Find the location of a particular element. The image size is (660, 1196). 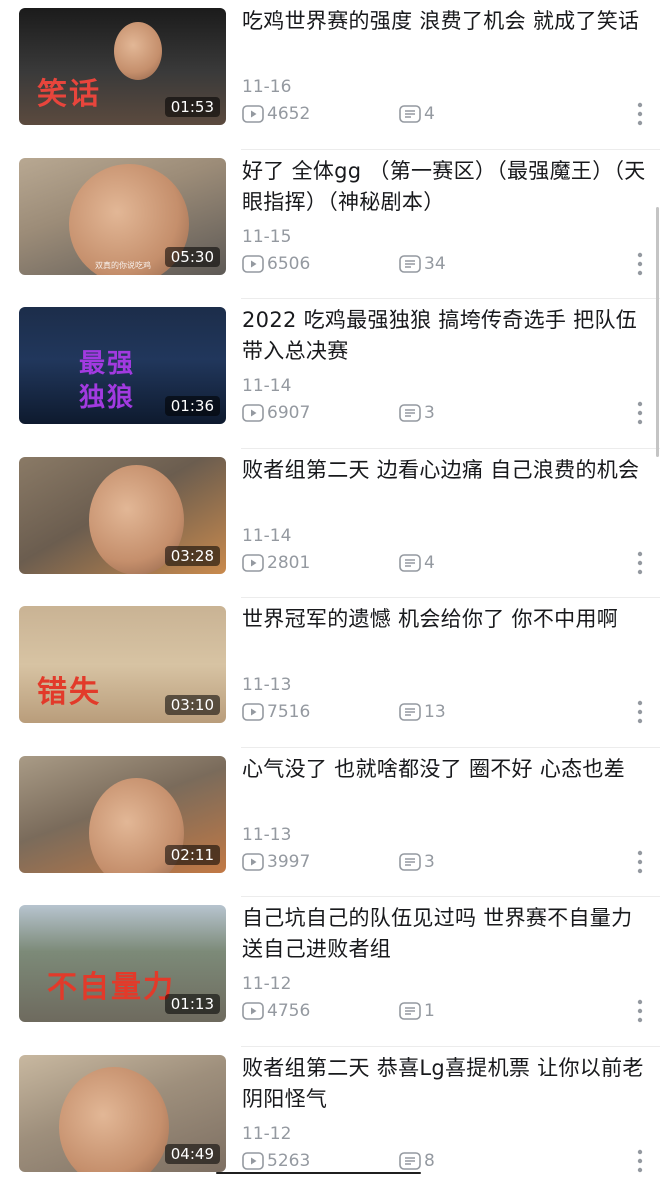

video-stats: 6506 34 is located at coordinates (432, 264).